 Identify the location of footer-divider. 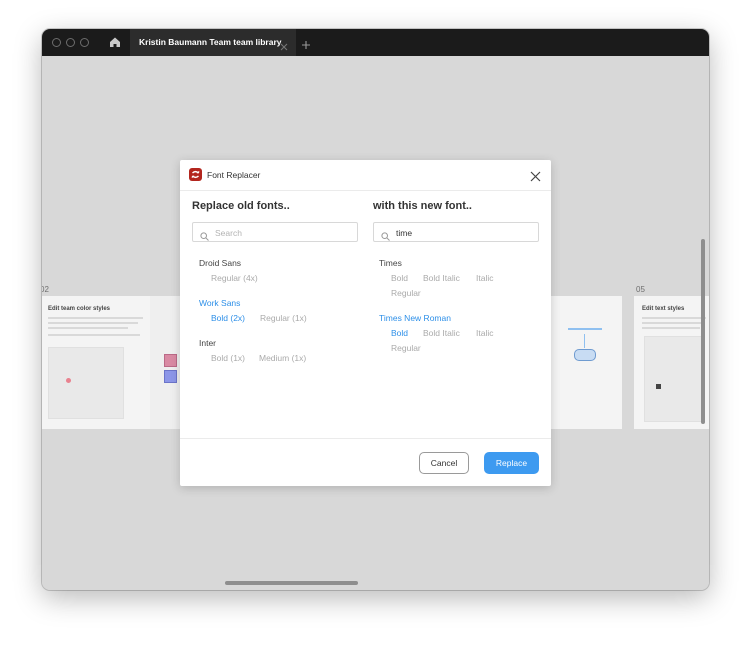
(365, 438).